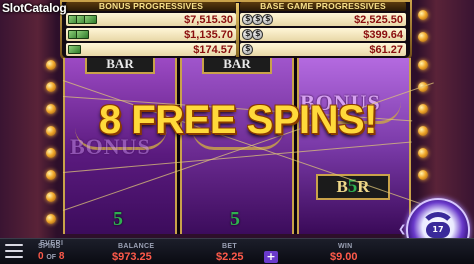  Describe the element at coordinates (229, 246) in the screenshot. I see `bet-label: BET` at that location.